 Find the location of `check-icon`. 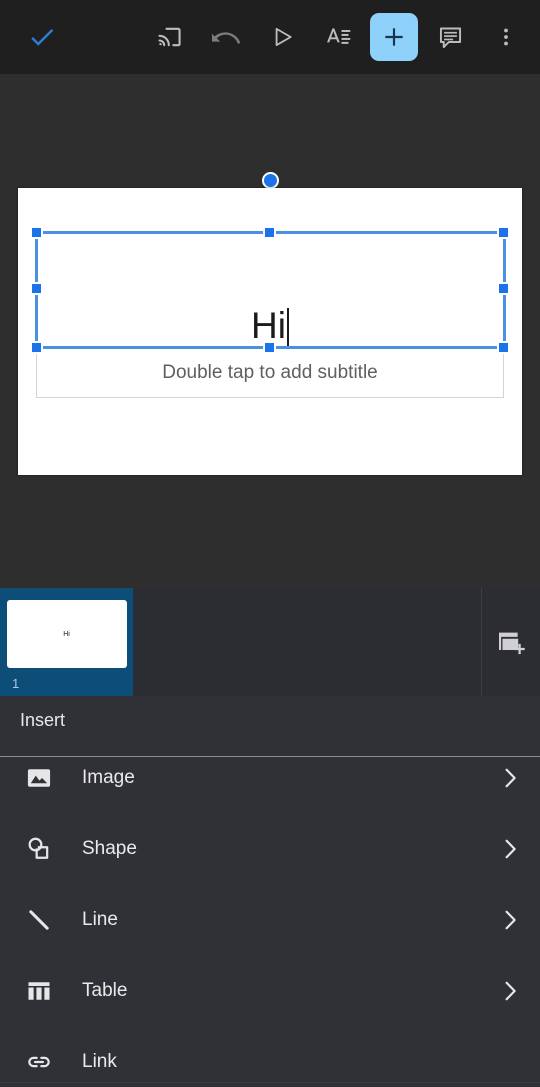

check-icon is located at coordinates (42, 37).